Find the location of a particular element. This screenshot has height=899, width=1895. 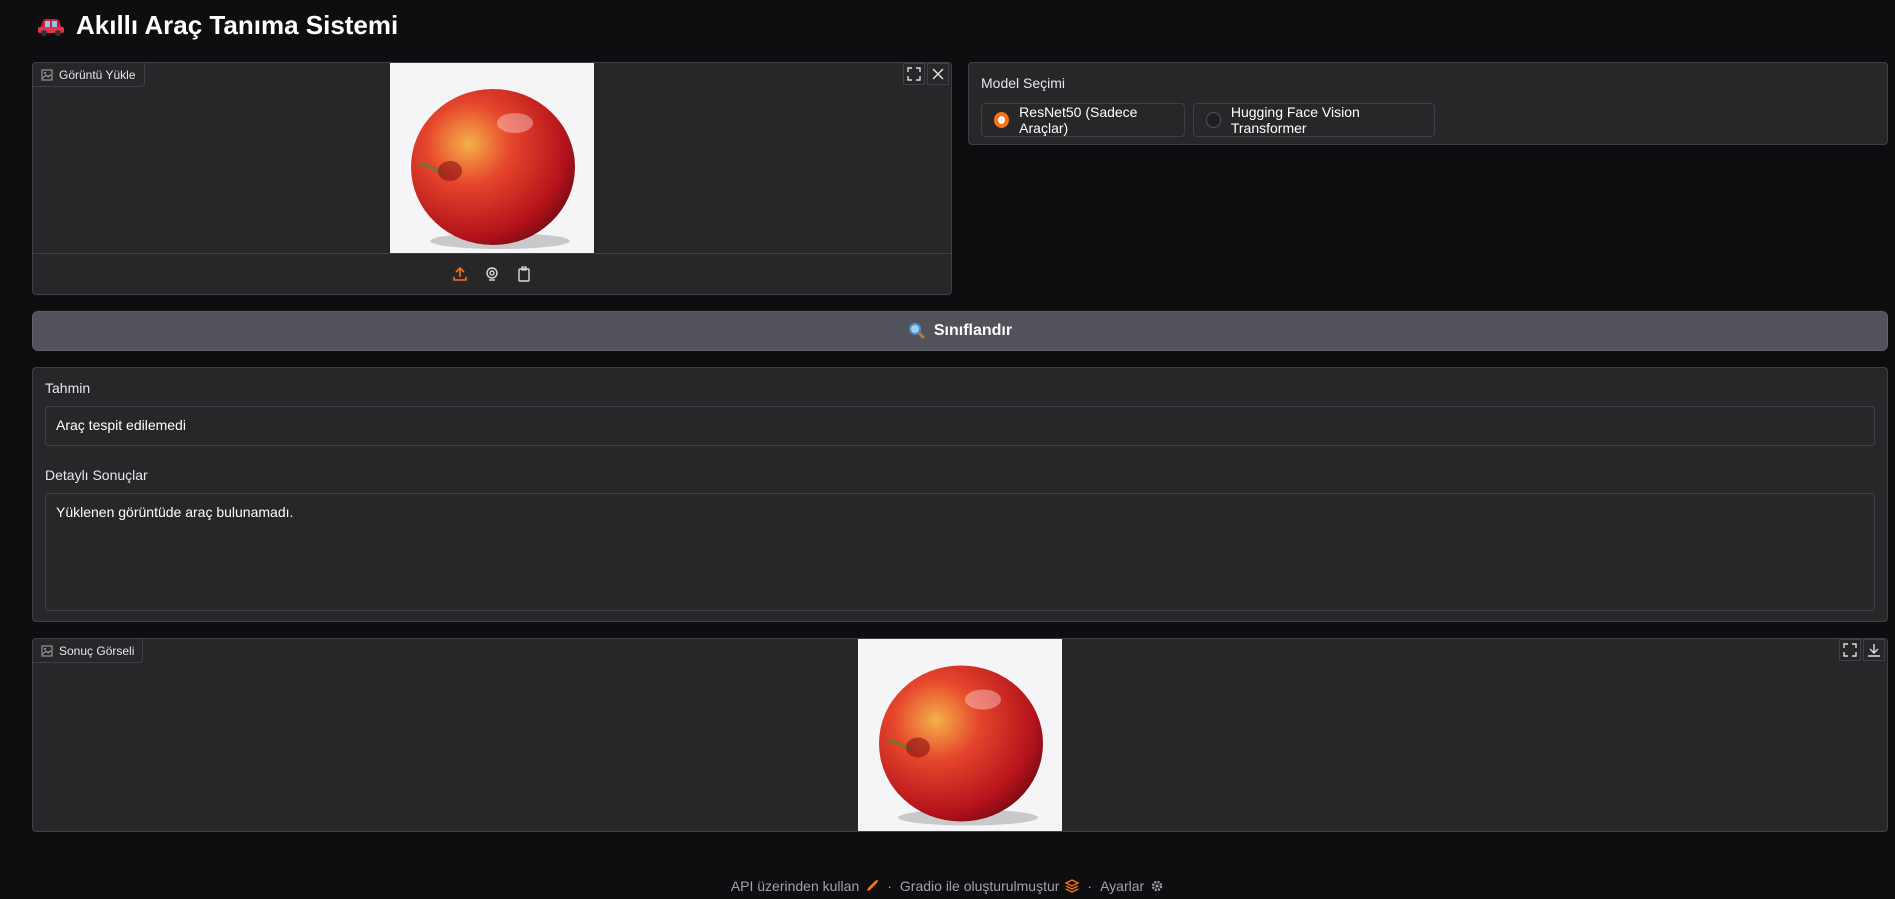

gear-icon is located at coordinates (1157, 886).